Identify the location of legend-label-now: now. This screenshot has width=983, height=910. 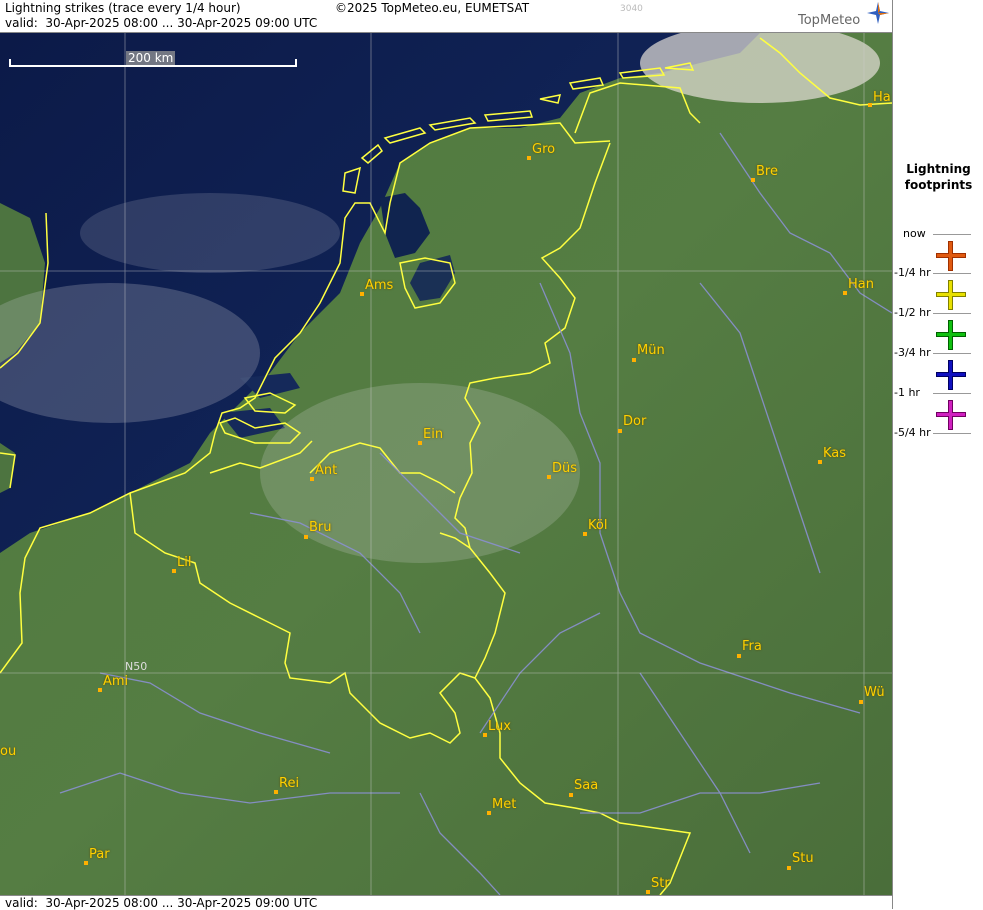
(914, 233).